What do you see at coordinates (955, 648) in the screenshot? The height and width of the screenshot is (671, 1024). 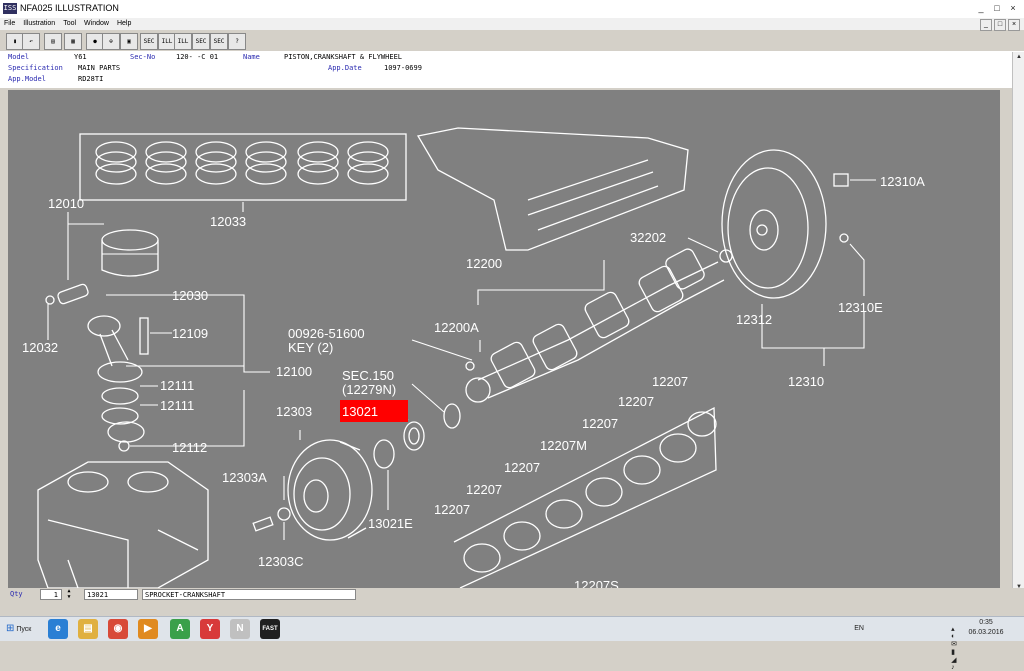 I see `tray-icons: ▴ ◐ ✉ ▮ ◢ ♪` at bounding box center [955, 648].